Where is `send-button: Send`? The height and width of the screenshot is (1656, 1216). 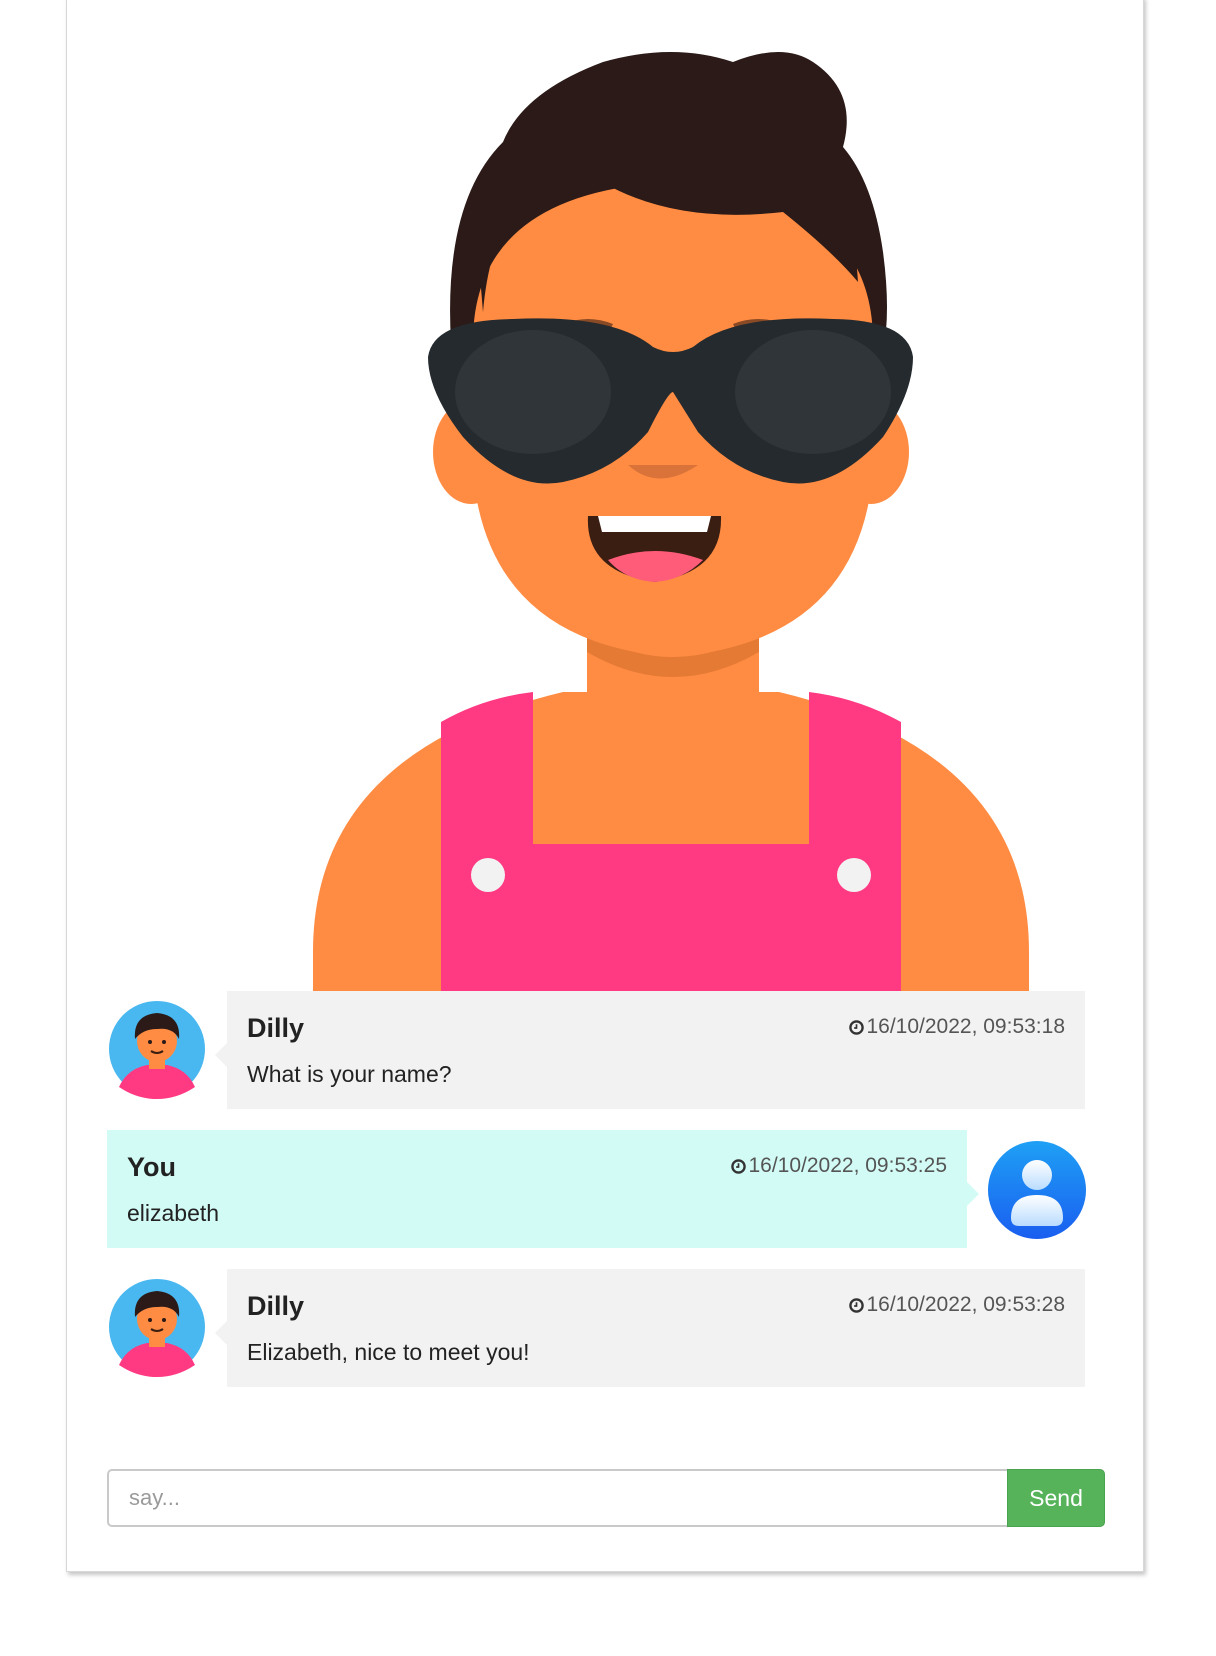
send-button: Send is located at coordinates (1056, 1498).